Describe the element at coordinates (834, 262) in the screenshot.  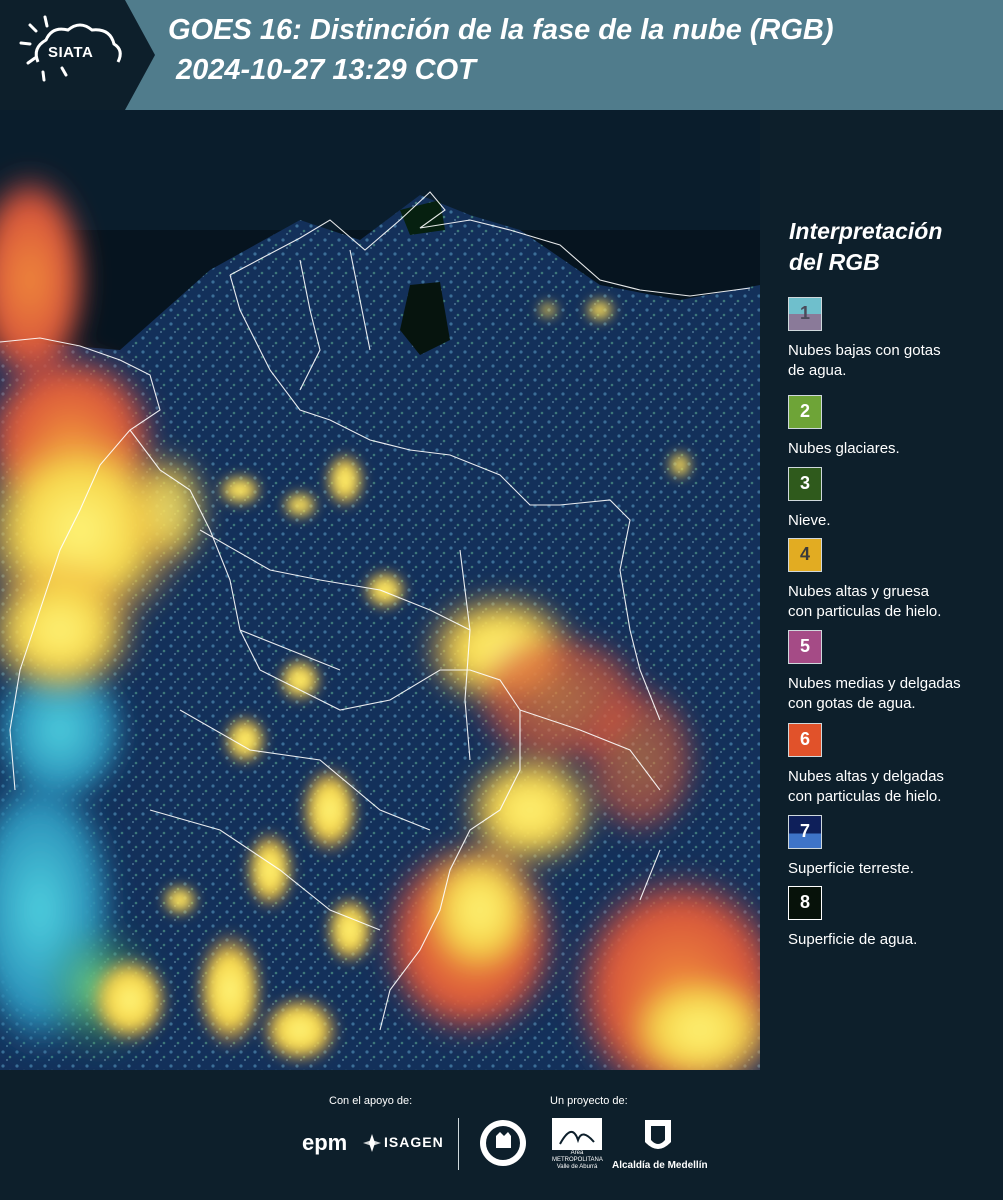
I see `legend-title-line2: del RGB` at that location.